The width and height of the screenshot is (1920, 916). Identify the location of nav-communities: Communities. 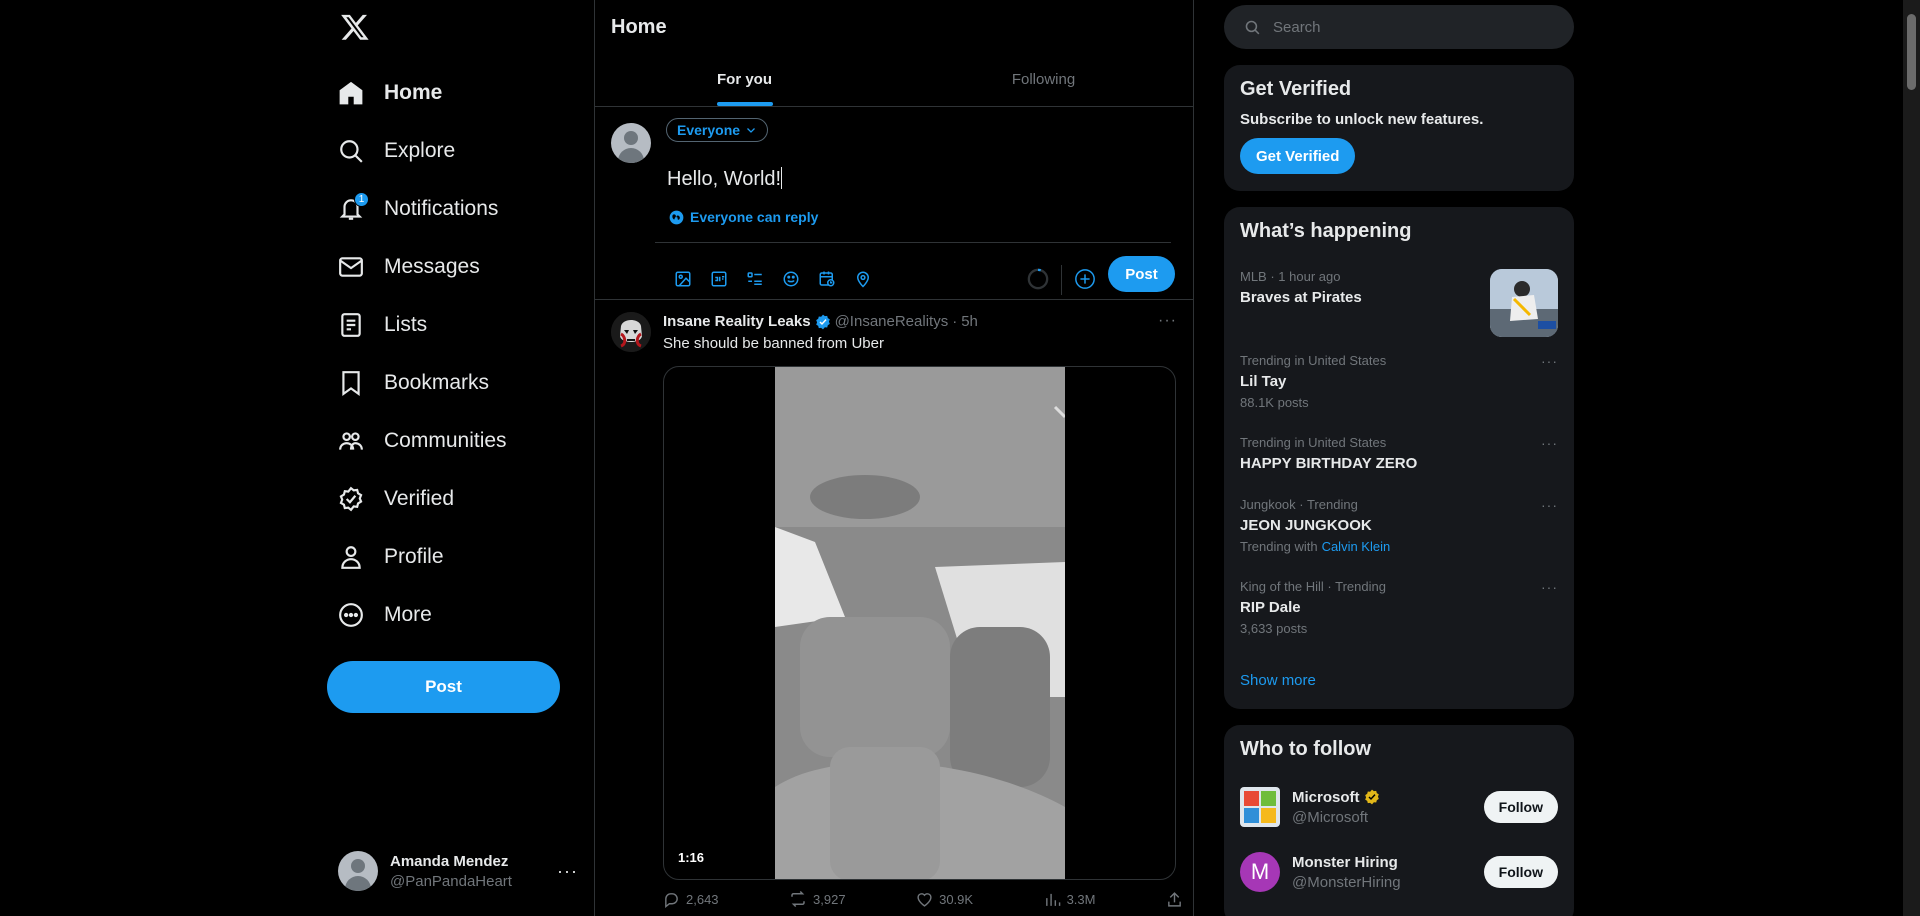
(416, 441).